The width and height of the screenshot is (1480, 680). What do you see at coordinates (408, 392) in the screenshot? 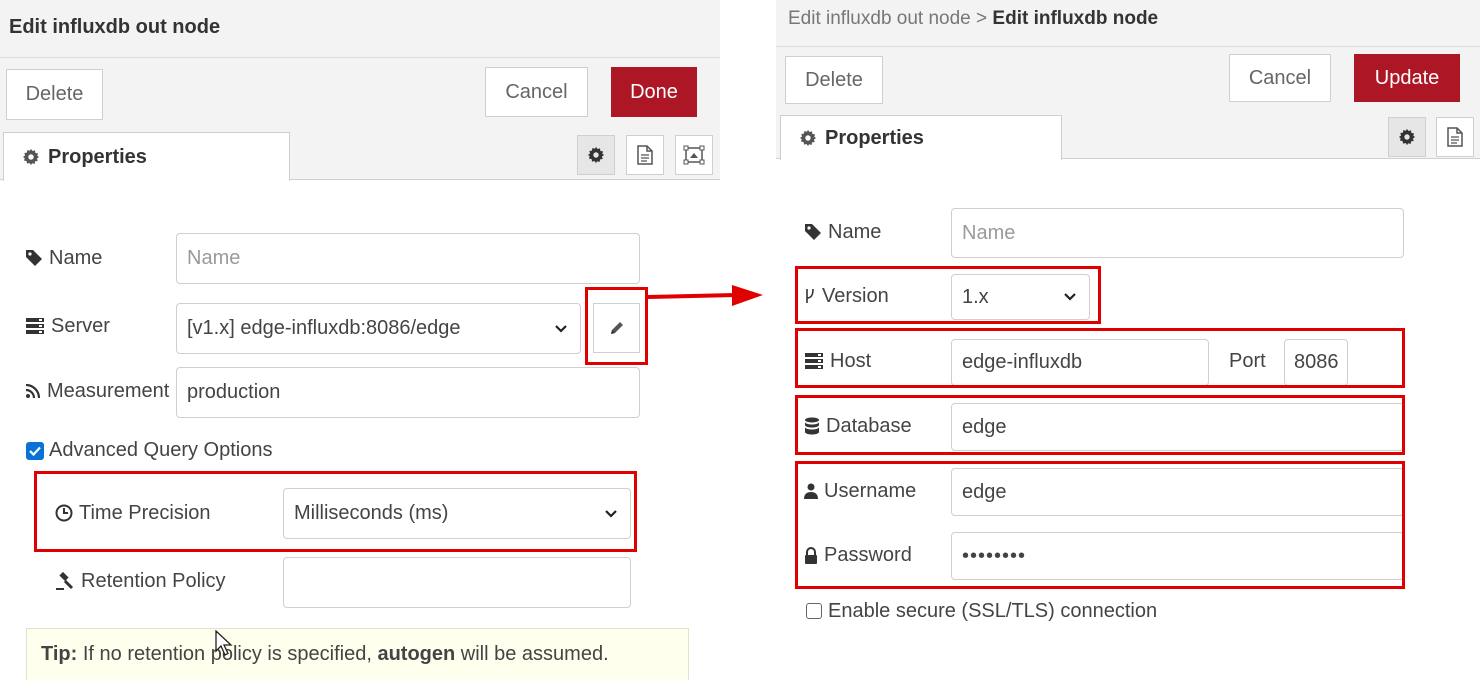
I see `measurement-input: production` at bounding box center [408, 392].